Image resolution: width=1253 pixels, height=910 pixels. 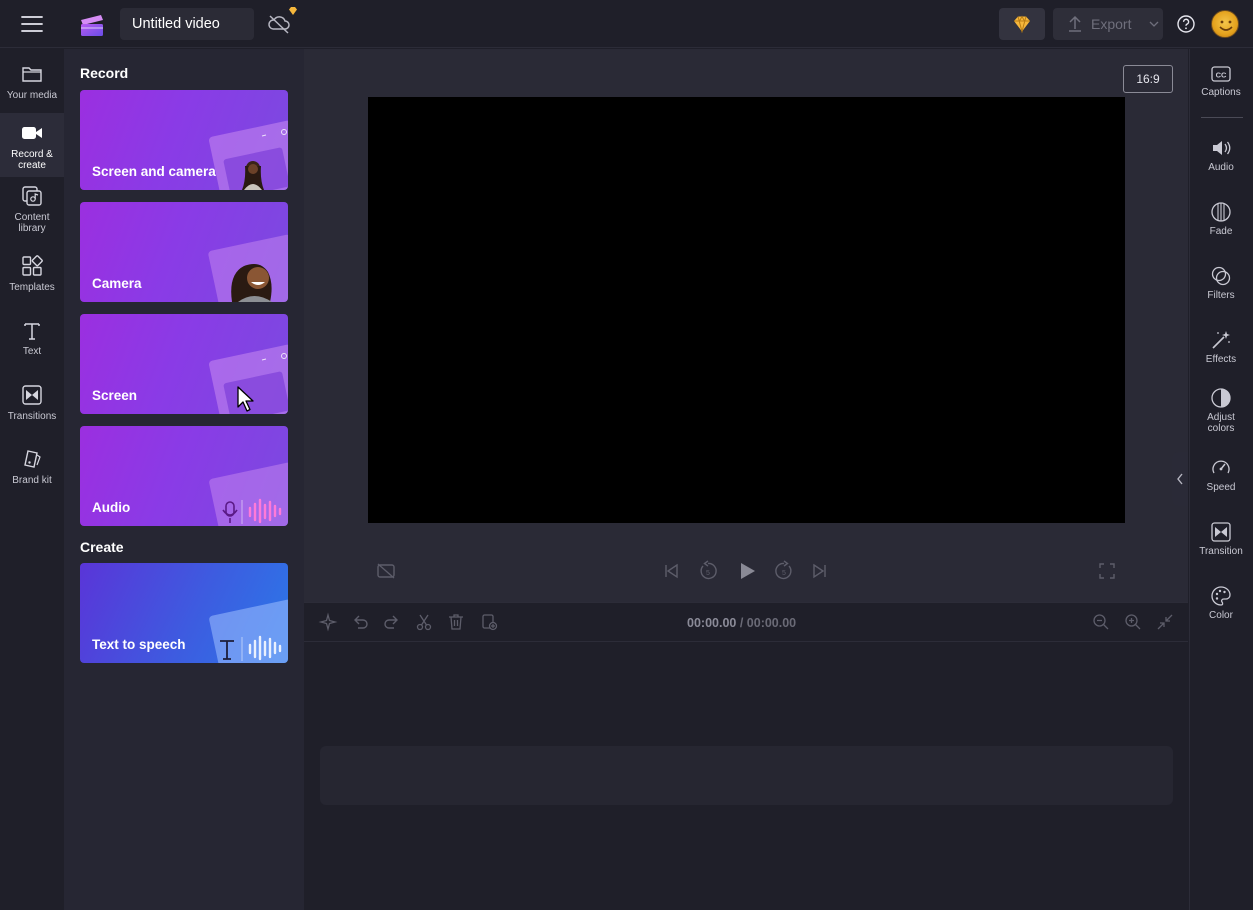 What do you see at coordinates (32, 223) in the screenshot?
I see `nav-label: Content library` at bounding box center [32, 223].